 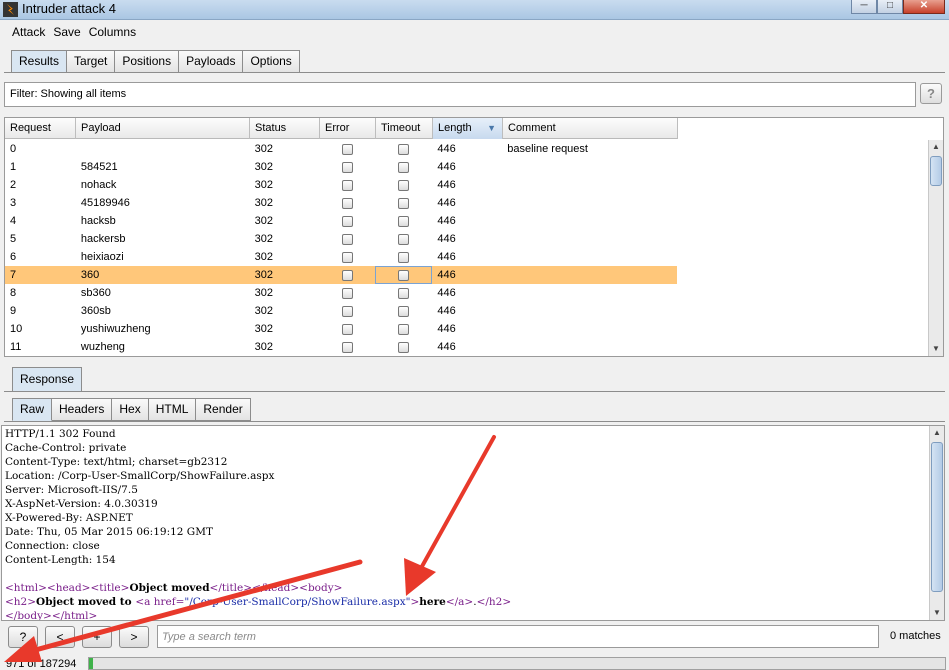 I want to click on table-row: 7 360 302 446, so click(x=341, y=275).